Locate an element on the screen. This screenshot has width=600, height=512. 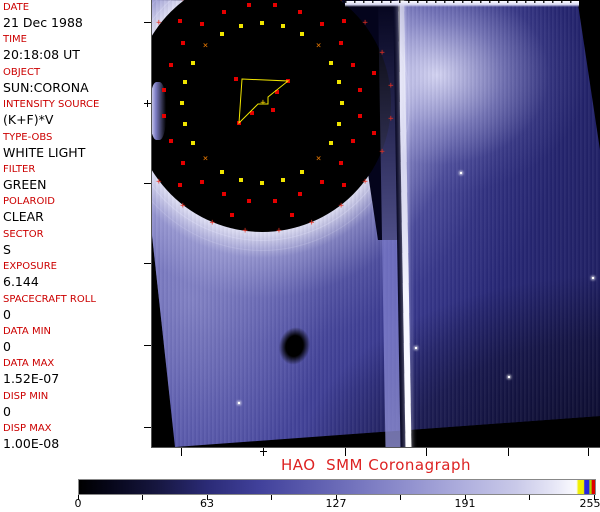
field-value: CLEAR is located at coordinates (23, 217).